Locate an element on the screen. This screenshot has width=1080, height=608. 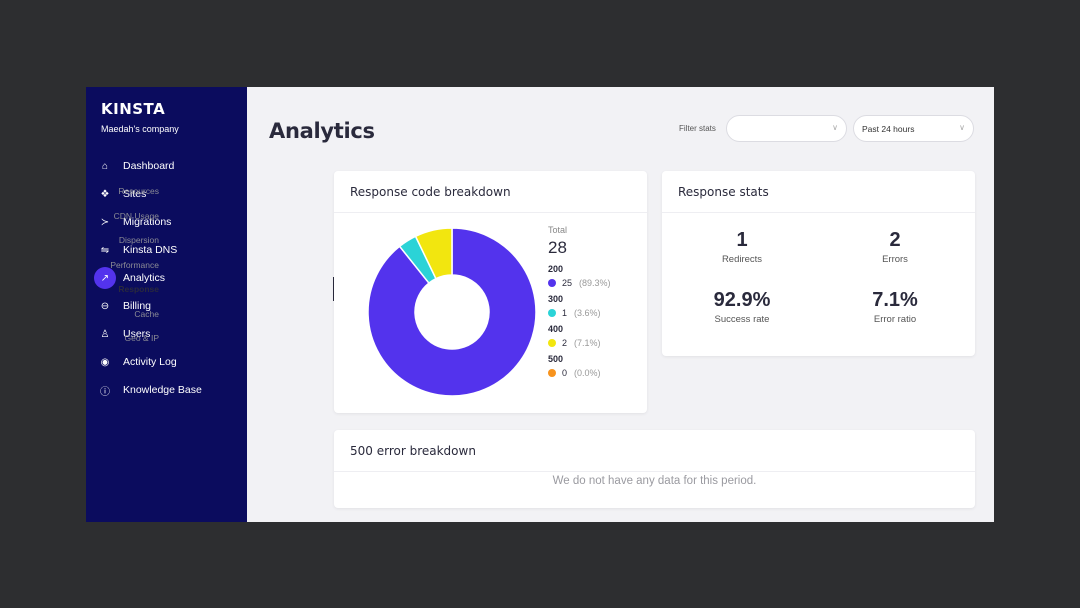
kinsta-logo: KINSTA is located at coordinates (133, 109).